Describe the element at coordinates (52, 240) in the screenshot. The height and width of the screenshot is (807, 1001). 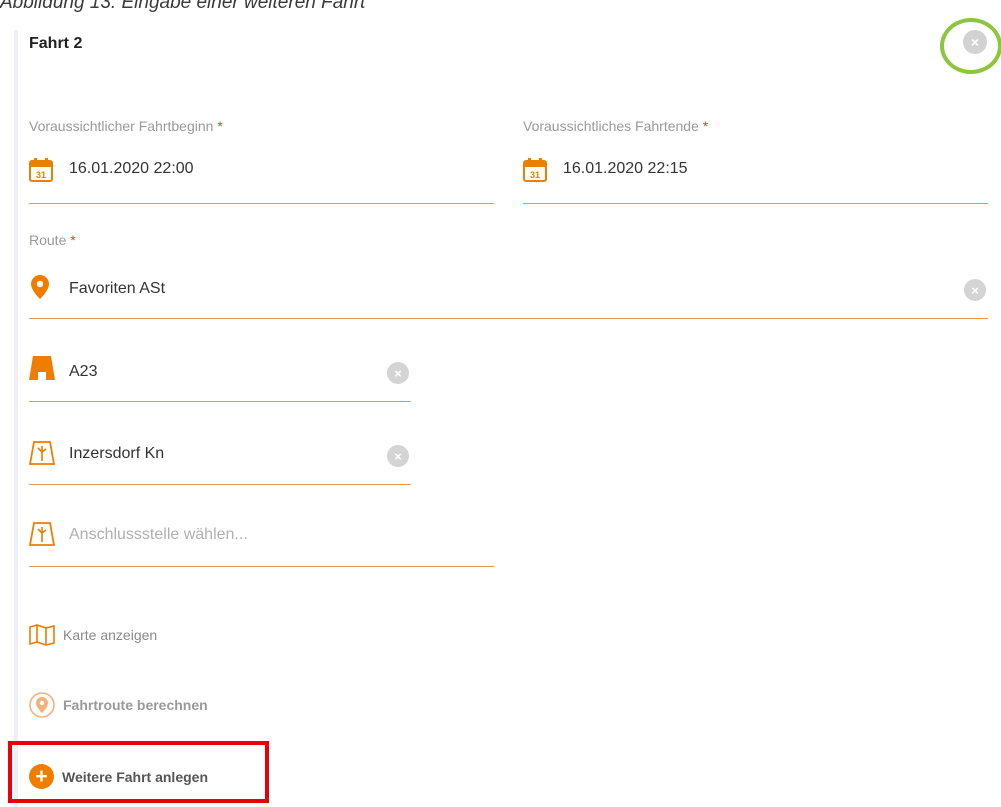
I see `route-label: Route *` at that location.